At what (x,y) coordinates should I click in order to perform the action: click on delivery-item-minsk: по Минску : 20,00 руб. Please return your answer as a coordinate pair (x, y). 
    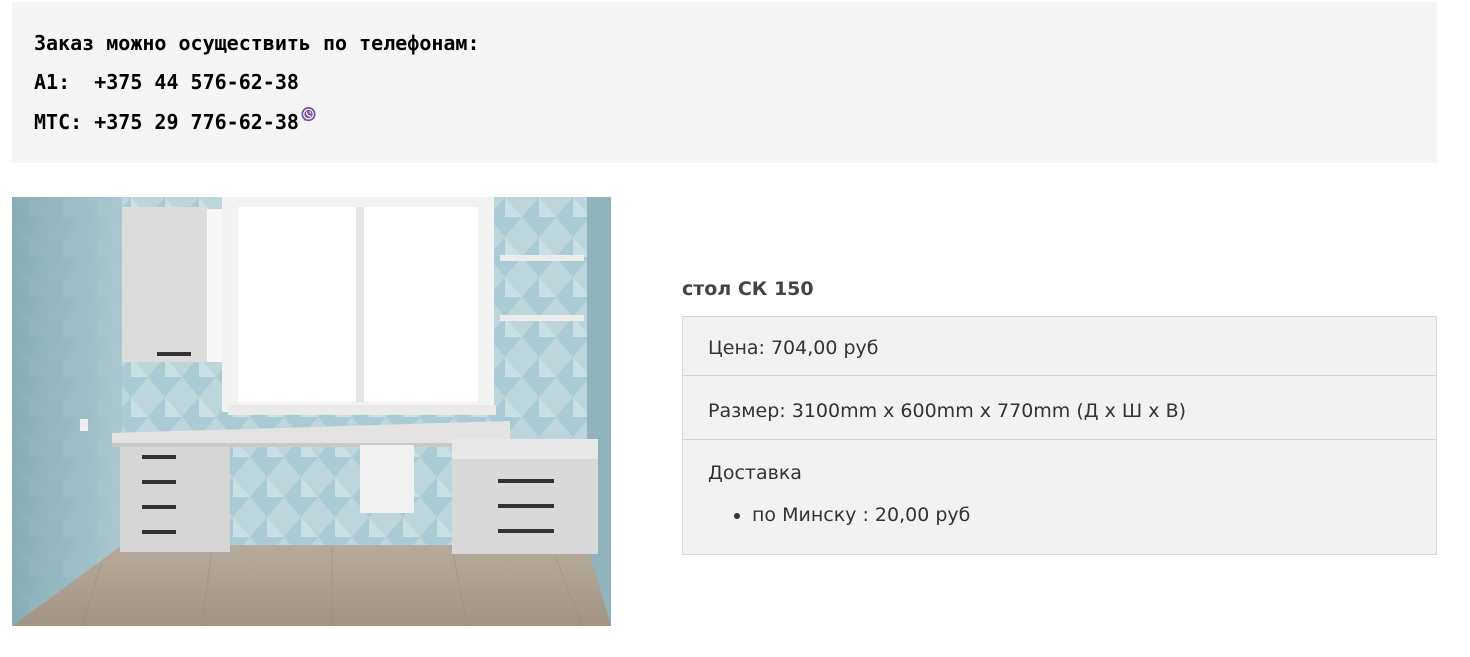
    Looking at the image, I should click on (1081, 515).